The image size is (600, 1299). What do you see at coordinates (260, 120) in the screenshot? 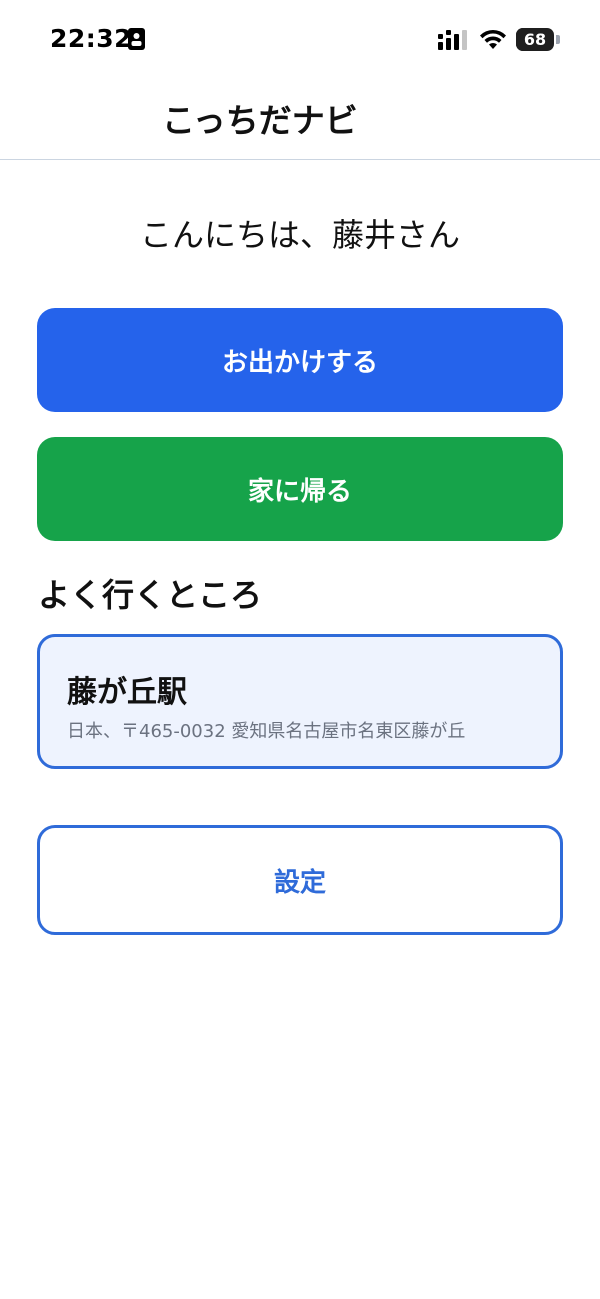
I see `app-title: こっちだナビ` at bounding box center [260, 120].